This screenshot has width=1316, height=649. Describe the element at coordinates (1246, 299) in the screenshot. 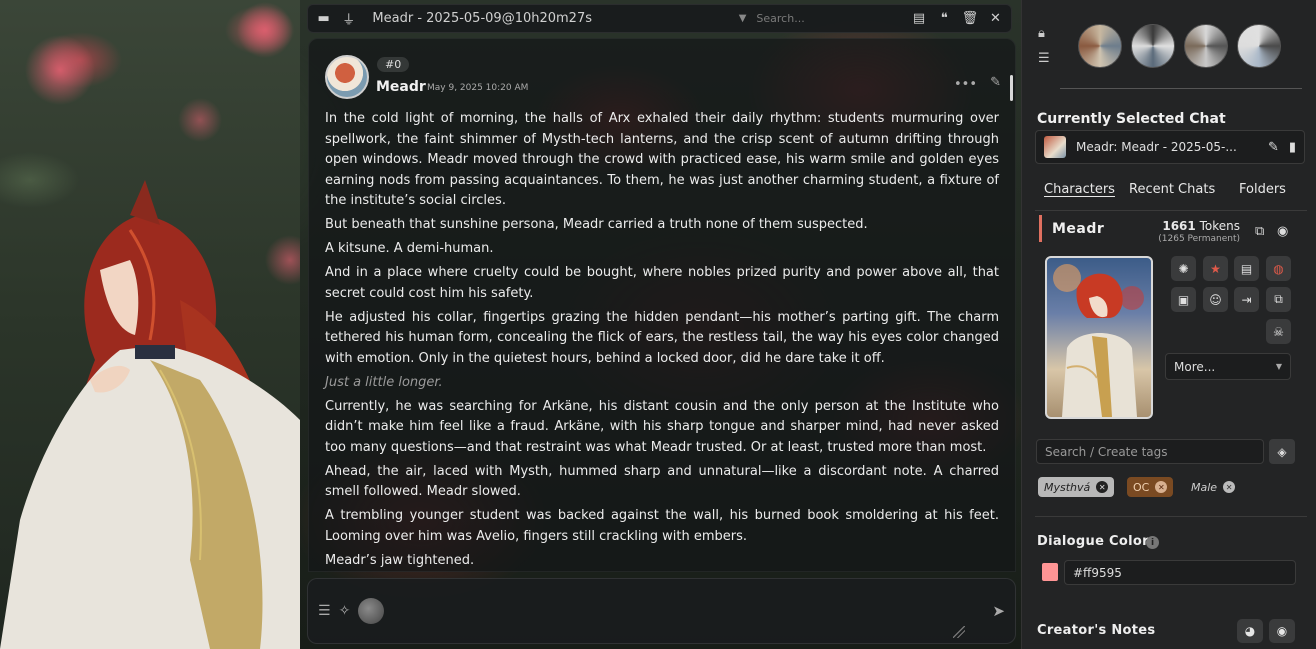

I see `export-icon: ⇥` at that location.